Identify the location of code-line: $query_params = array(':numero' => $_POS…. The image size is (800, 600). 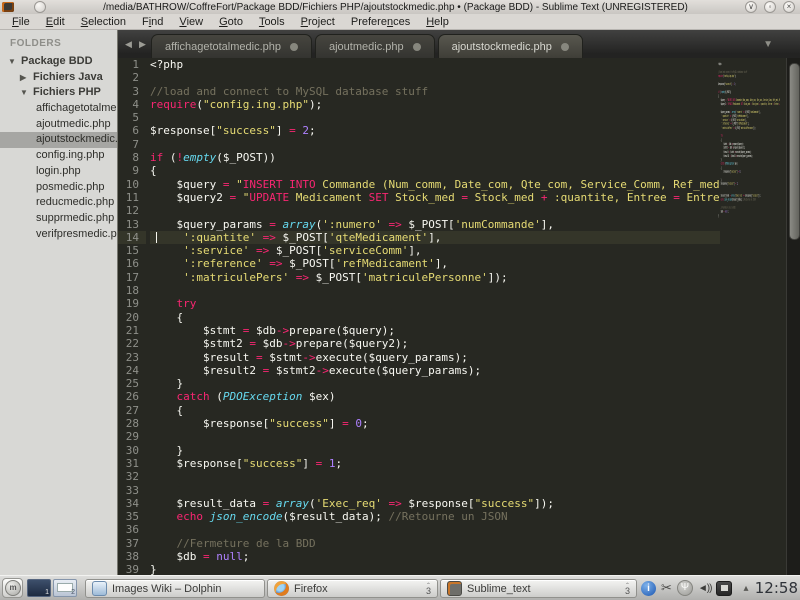
(352, 224).